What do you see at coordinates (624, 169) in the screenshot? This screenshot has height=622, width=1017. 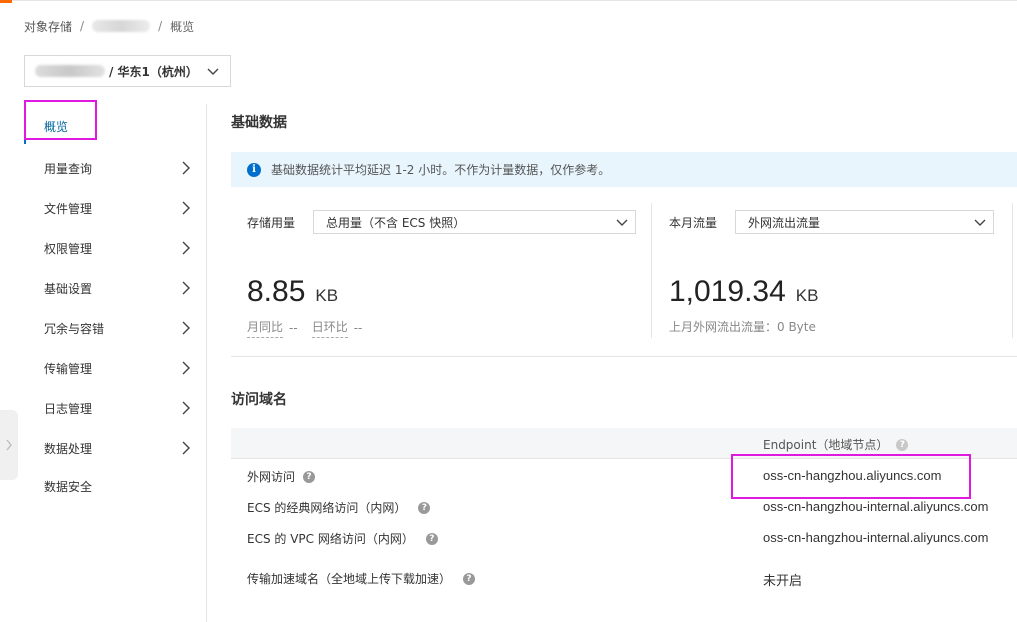 I see `notice-banner: i 基础数据统计平均延迟 1-2 小时。不作为计量数据，仅作参考。` at bounding box center [624, 169].